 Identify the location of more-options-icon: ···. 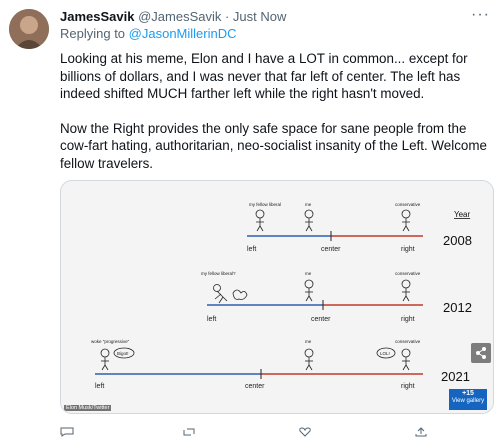
(480, 15).